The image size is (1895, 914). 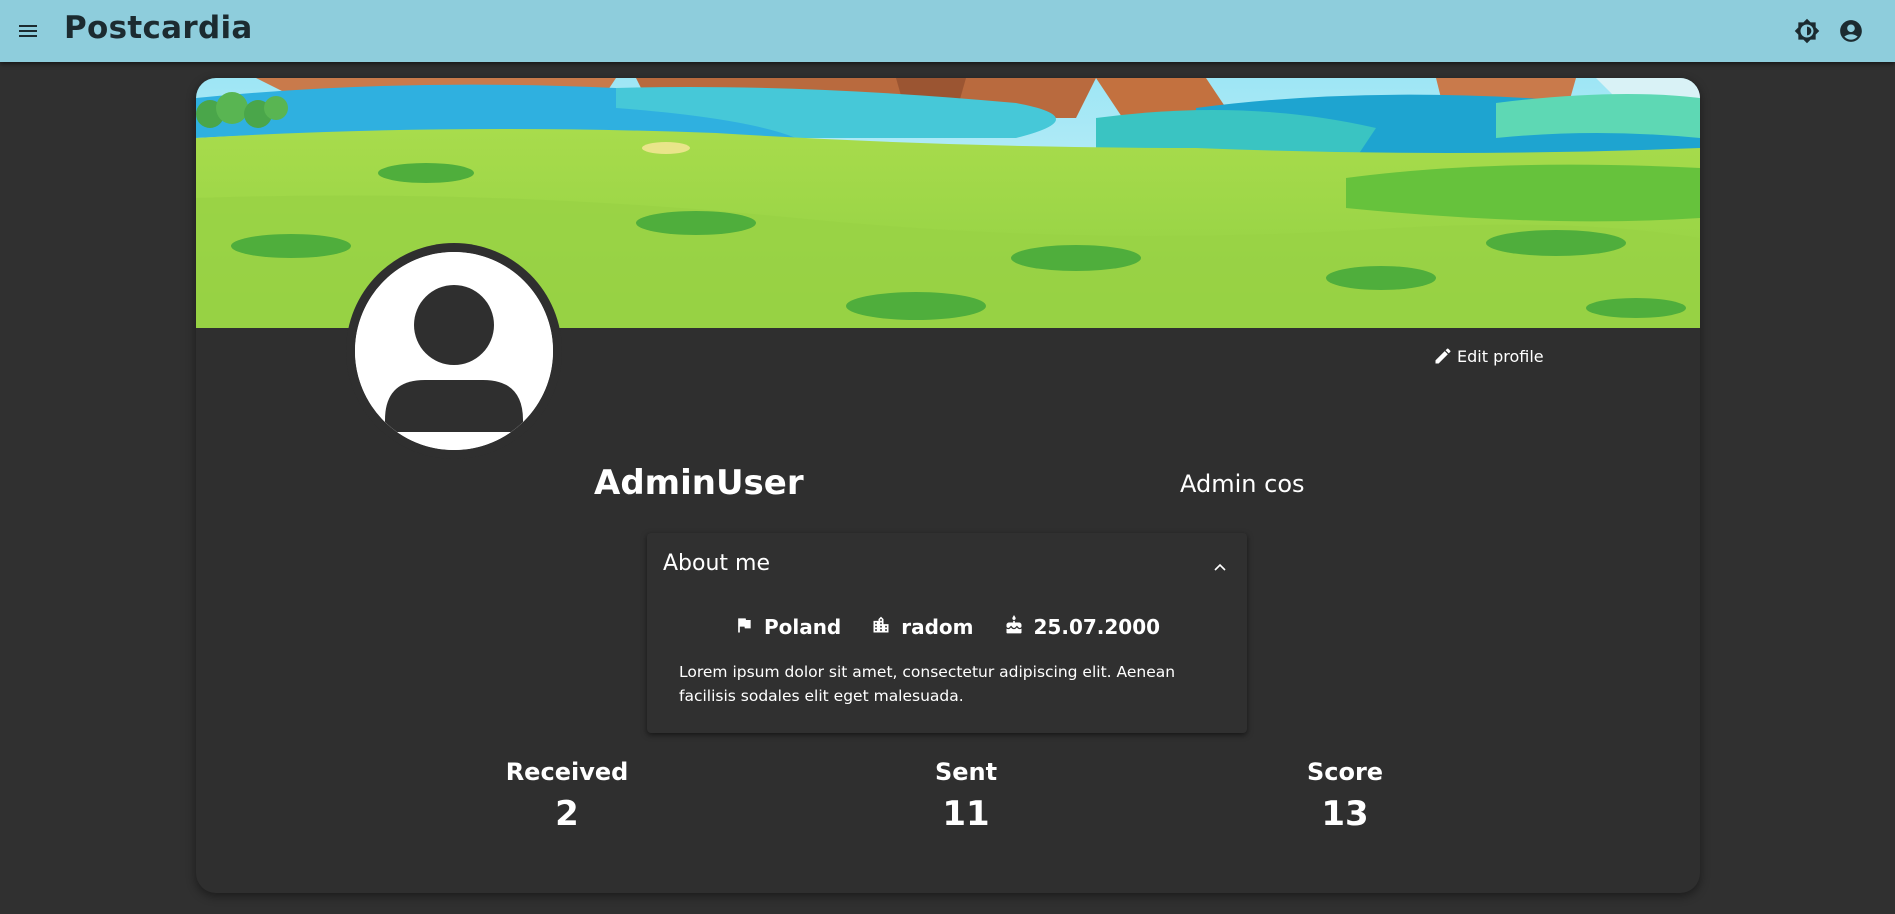 What do you see at coordinates (1345, 814) in the screenshot?
I see `stat-value: 13` at bounding box center [1345, 814].